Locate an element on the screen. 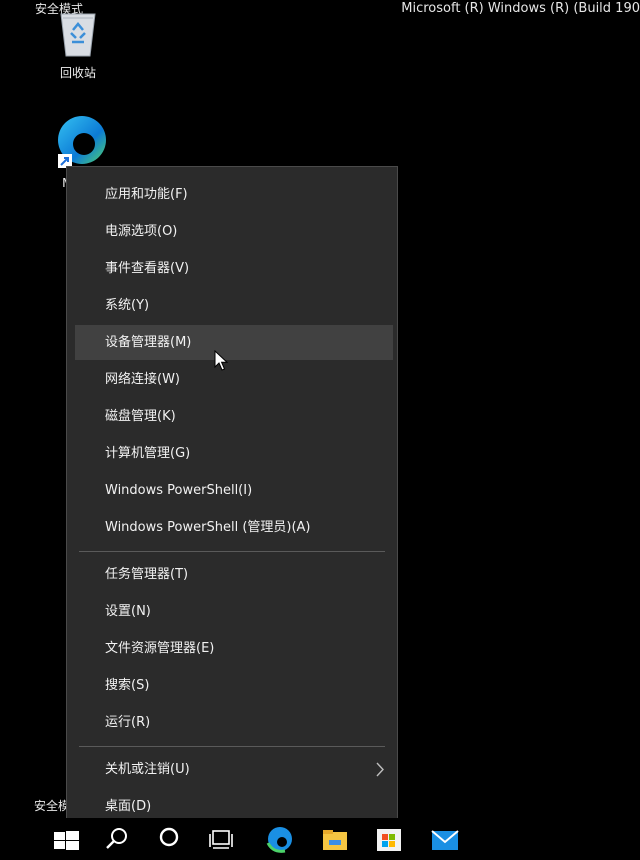 This screenshot has width=640, height=860. menu-item-label: 电源选项(O) is located at coordinates (141, 231).